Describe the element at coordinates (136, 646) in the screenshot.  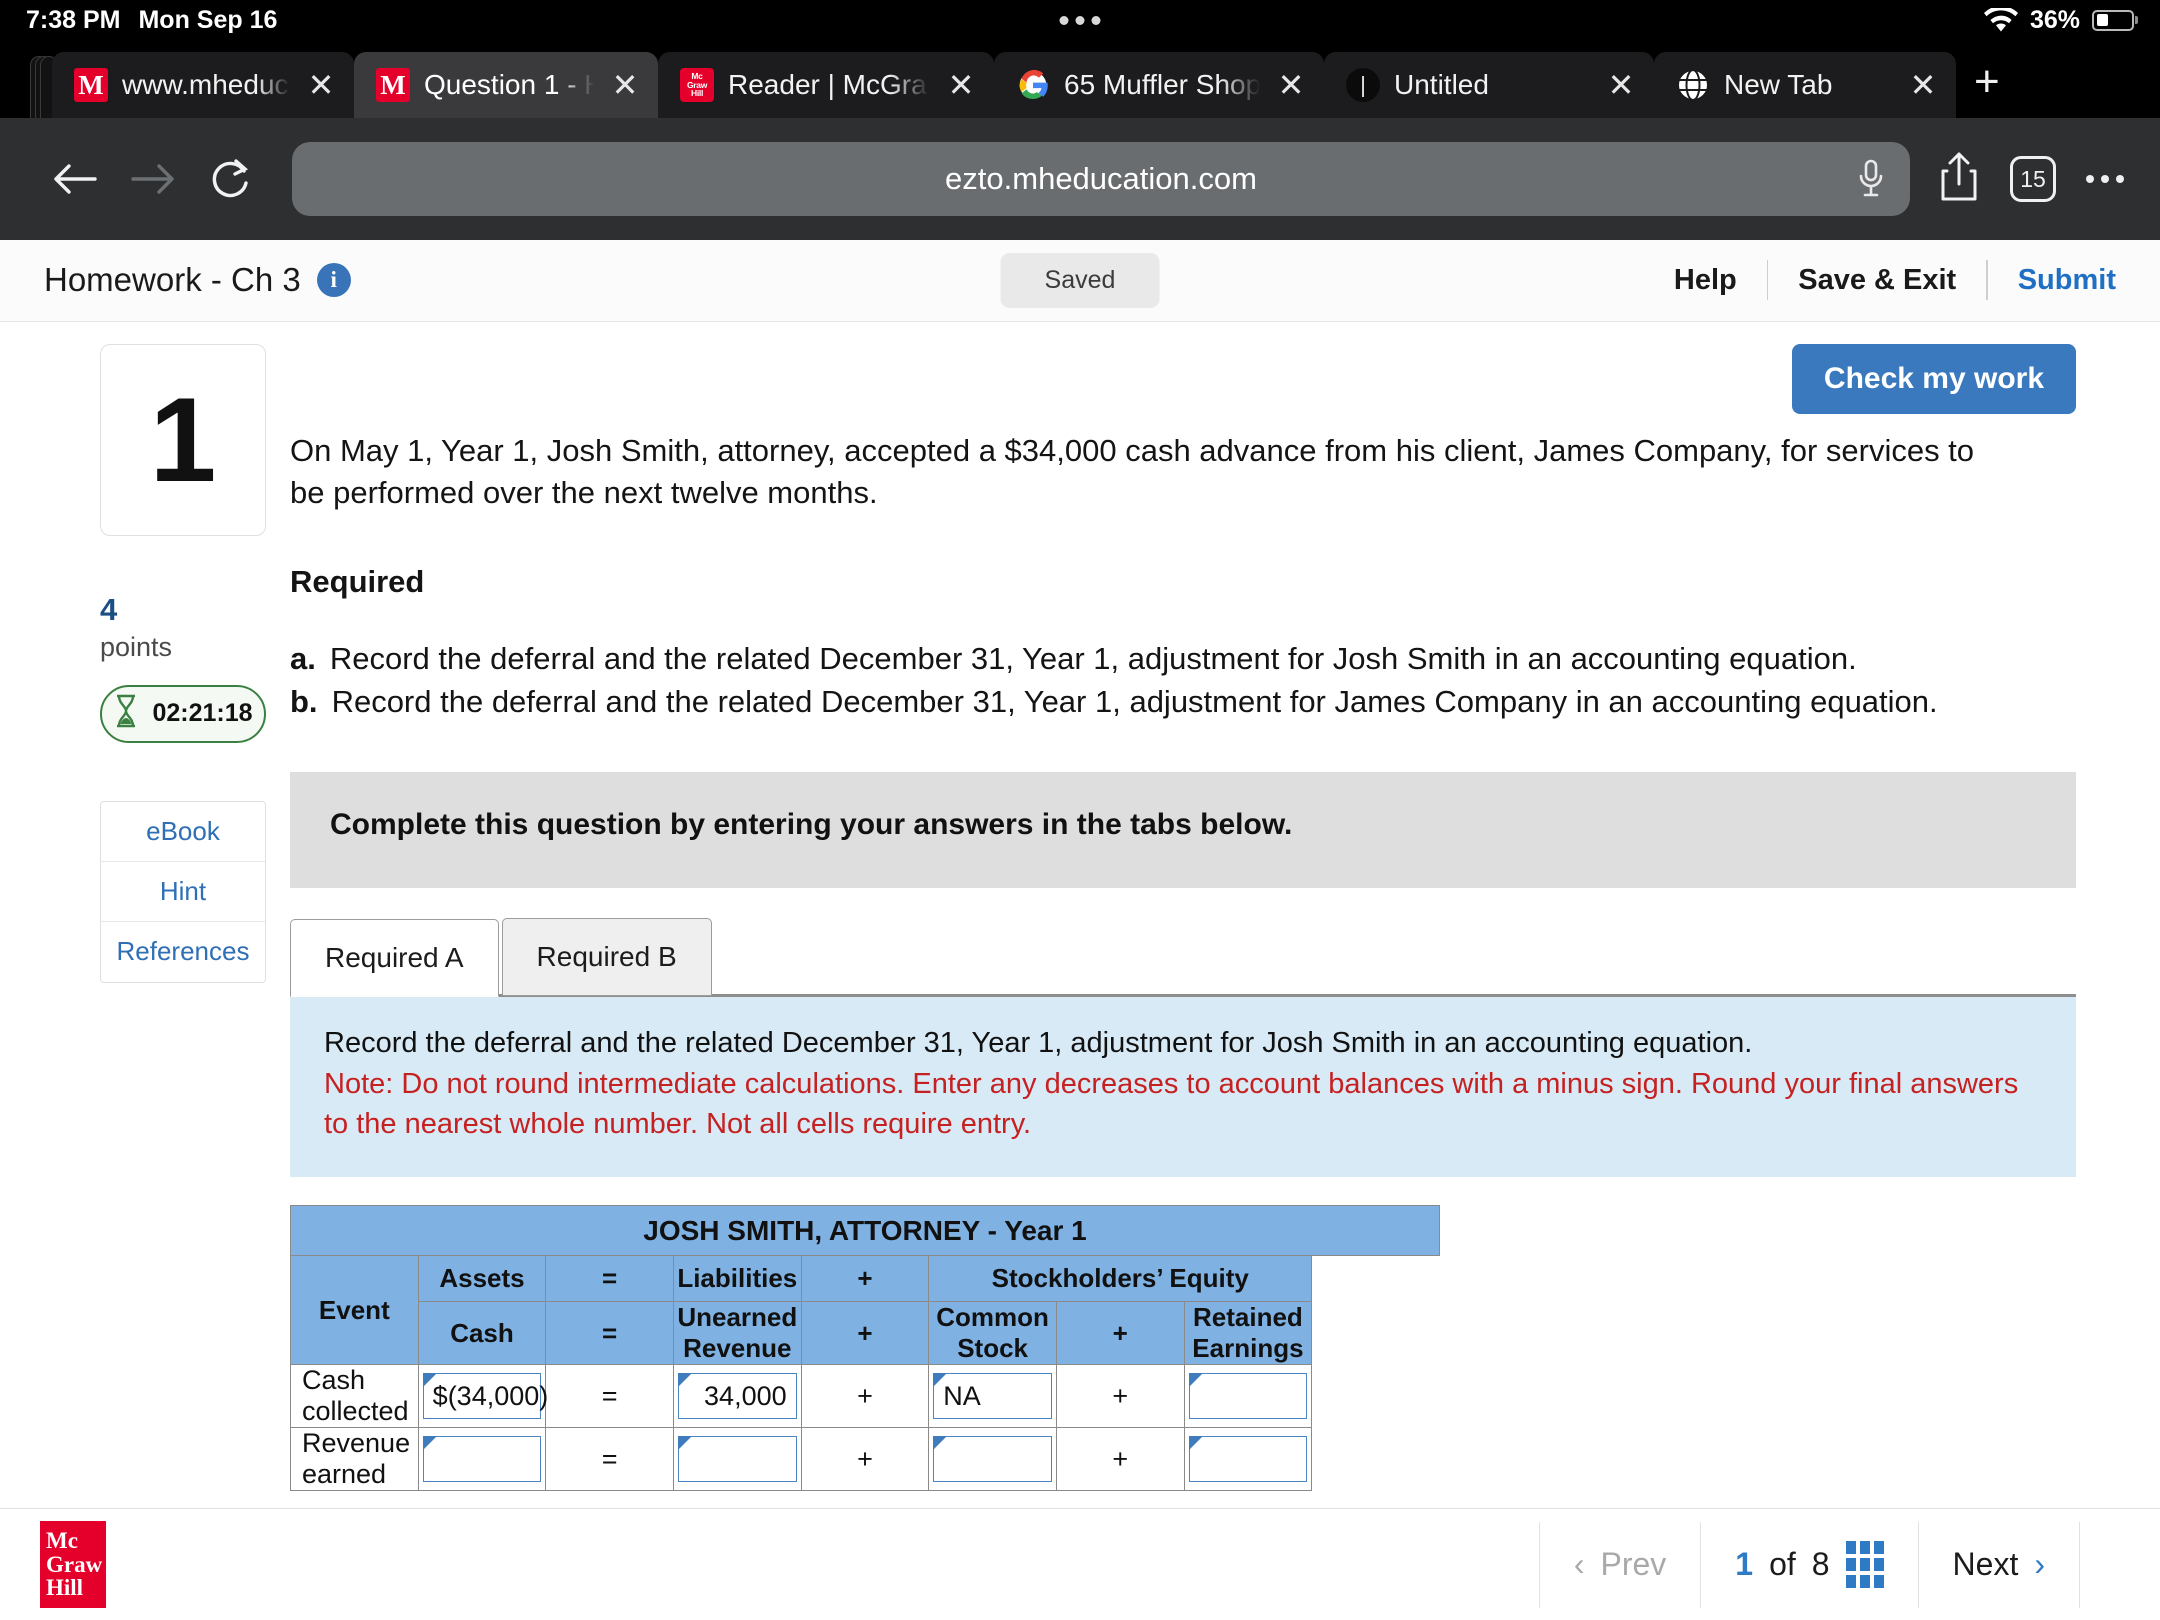
I see `points-label: points` at that location.